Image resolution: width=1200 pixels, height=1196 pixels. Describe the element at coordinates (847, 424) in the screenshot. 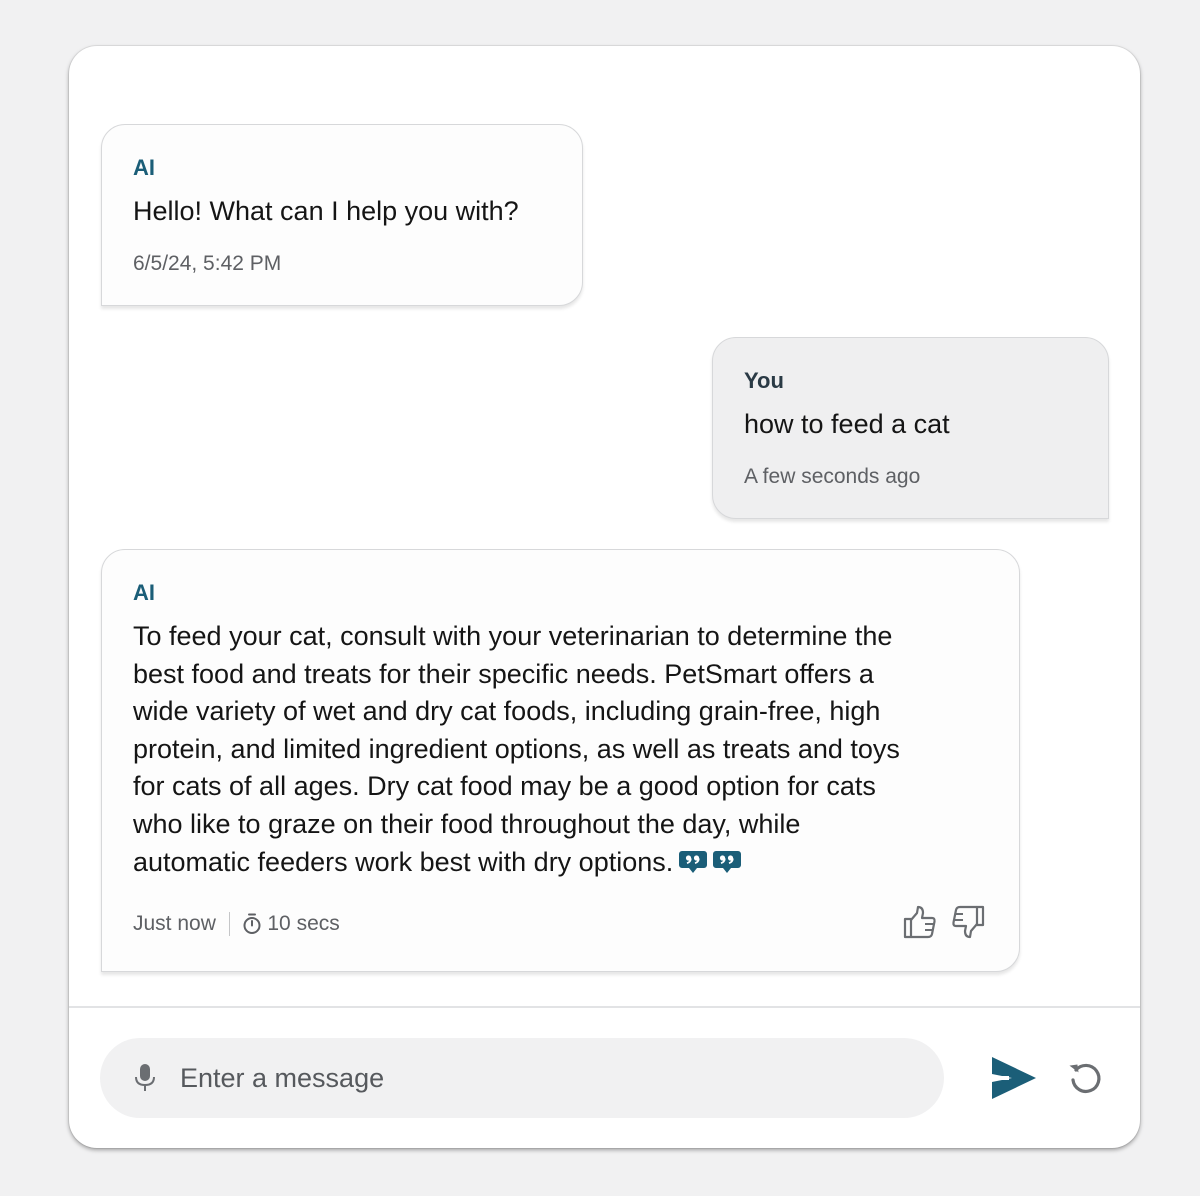

I see `message-text: how to feed a cat` at that location.